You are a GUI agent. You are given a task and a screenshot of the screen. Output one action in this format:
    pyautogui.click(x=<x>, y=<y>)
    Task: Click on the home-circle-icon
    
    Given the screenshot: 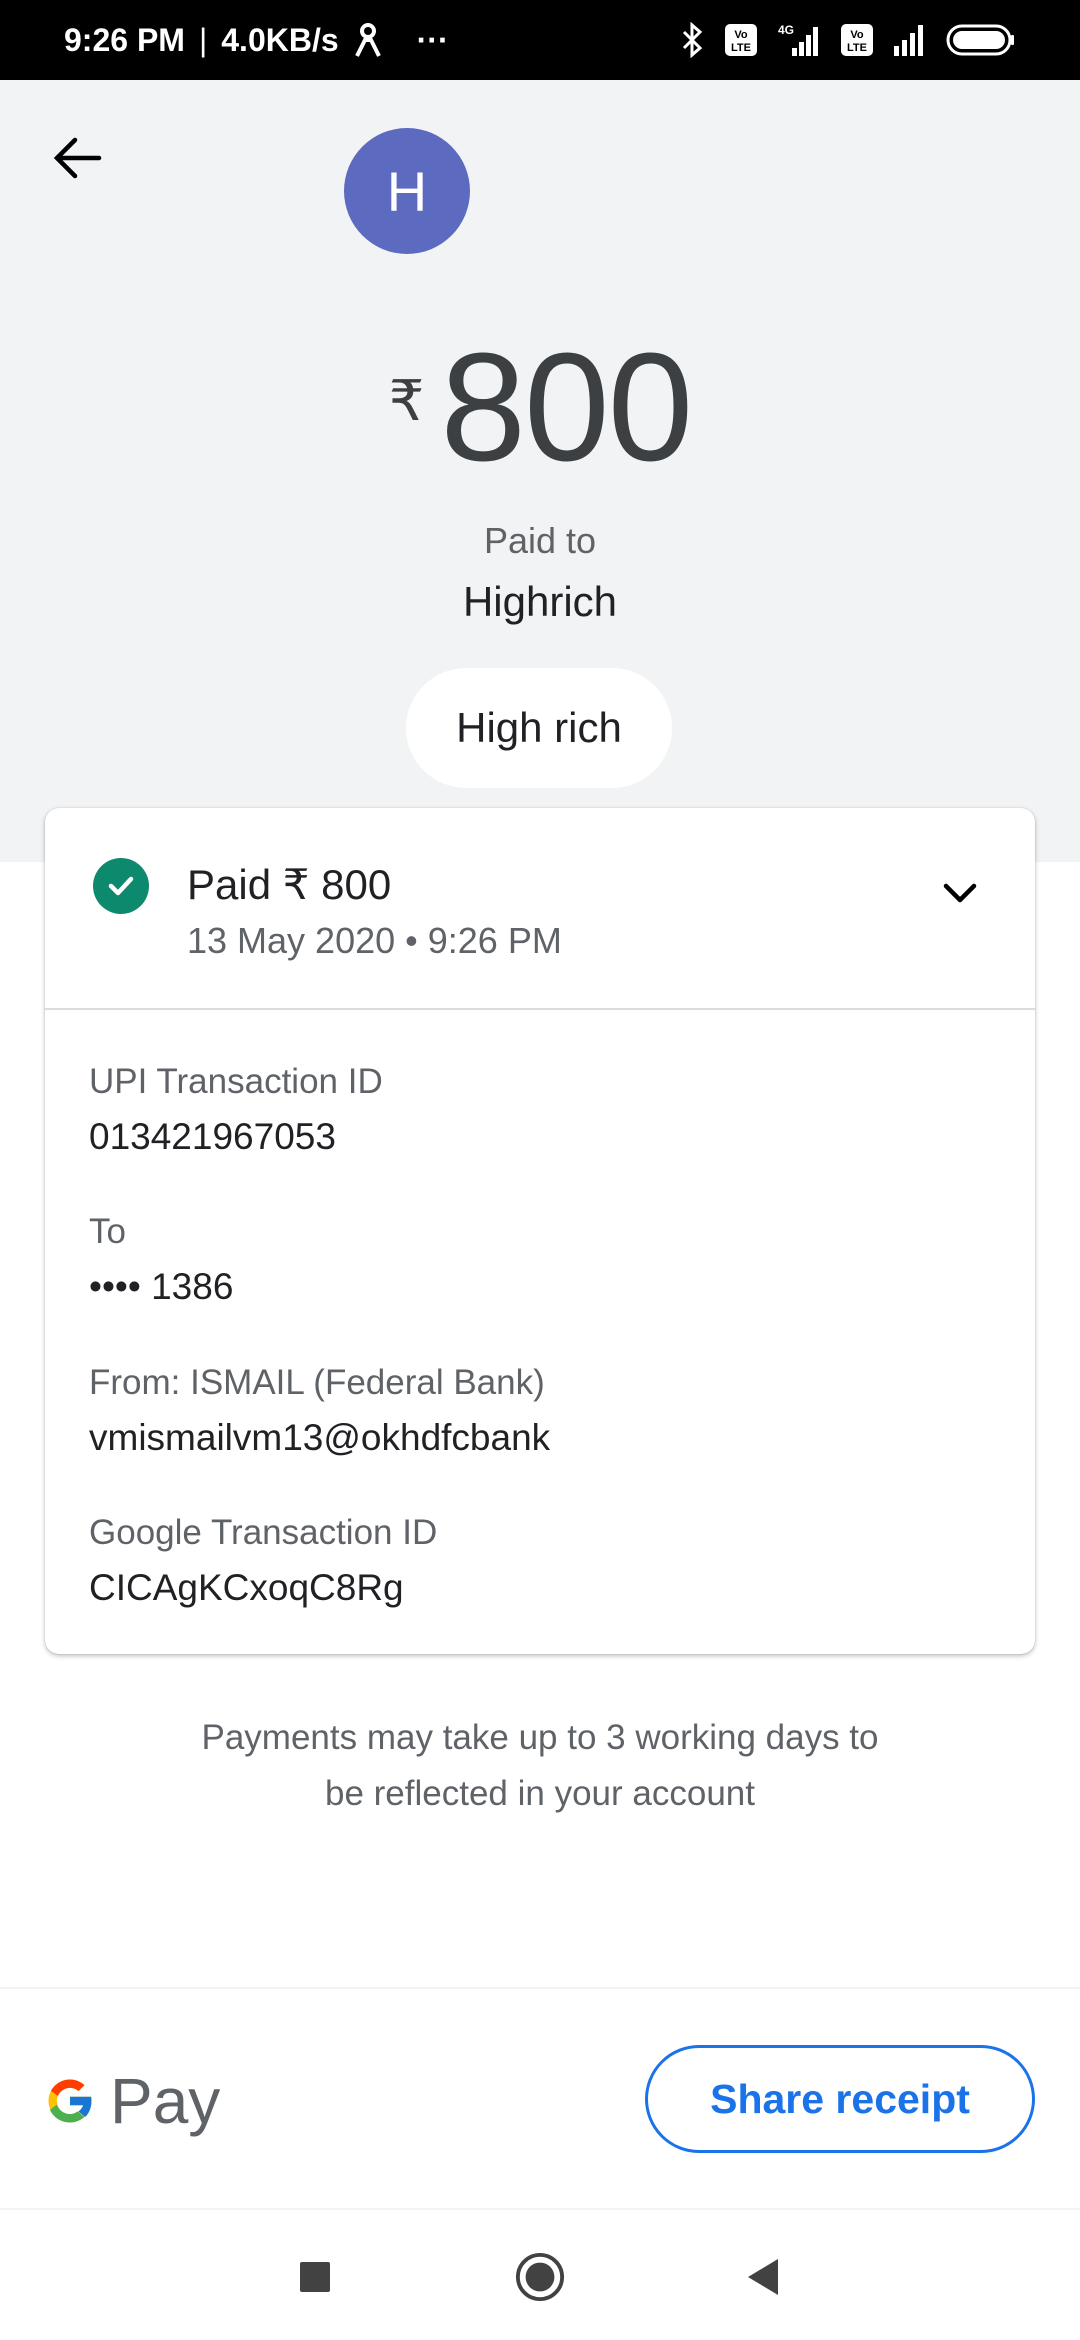 What is the action you would take?
    pyautogui.click(x=540, y=2277)
    